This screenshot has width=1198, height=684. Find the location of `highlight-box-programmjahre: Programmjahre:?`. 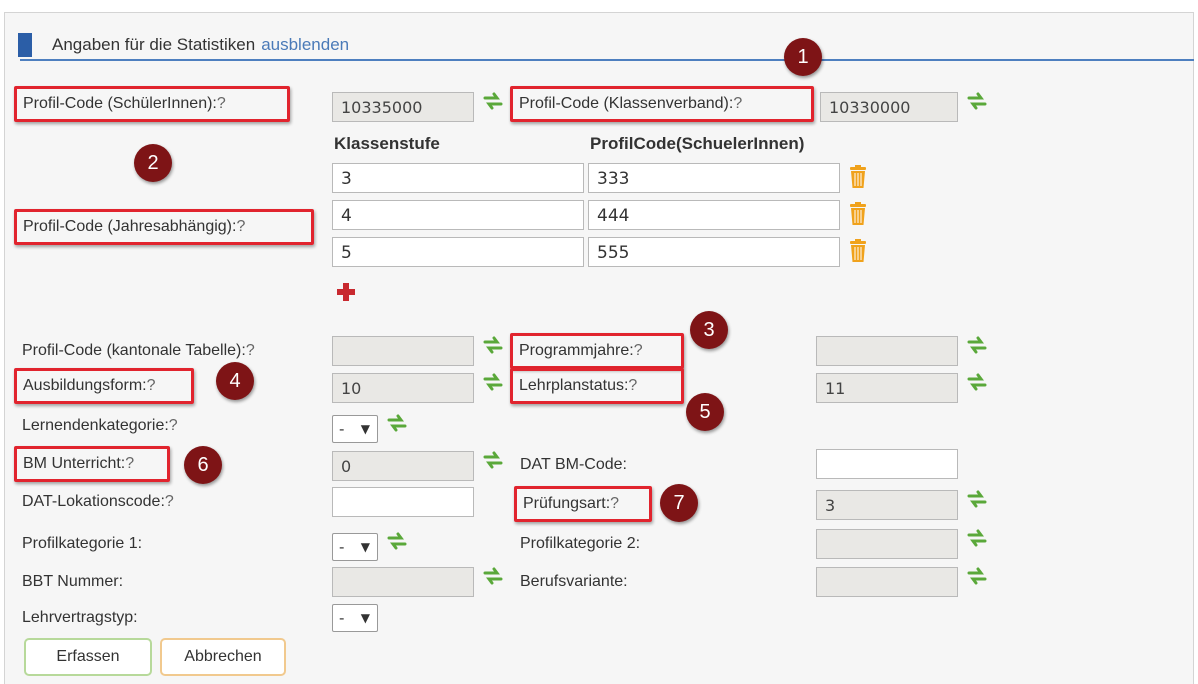

highlight-box-programmjahre: Programmjahre:? is located at coordinates (597, 351).